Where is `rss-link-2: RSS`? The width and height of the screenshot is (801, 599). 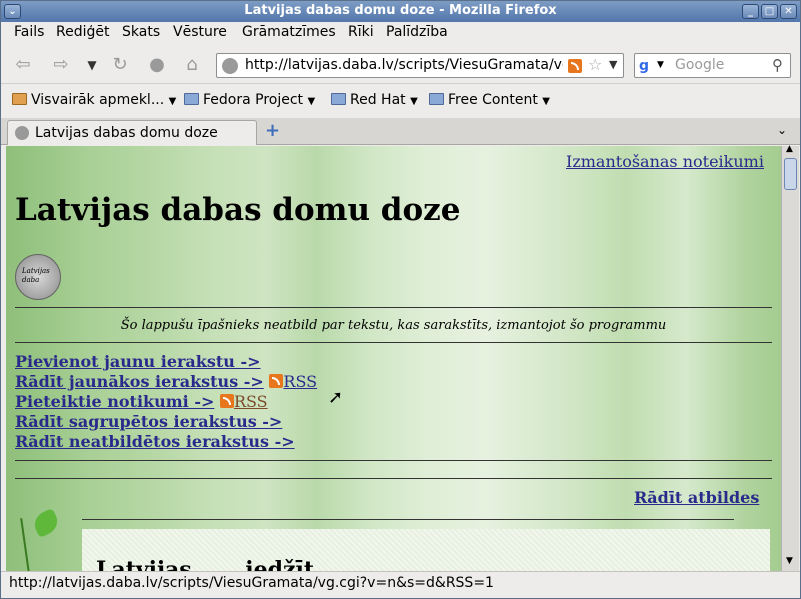
rss-link-2: RSS is located at coordinates (251, 401).